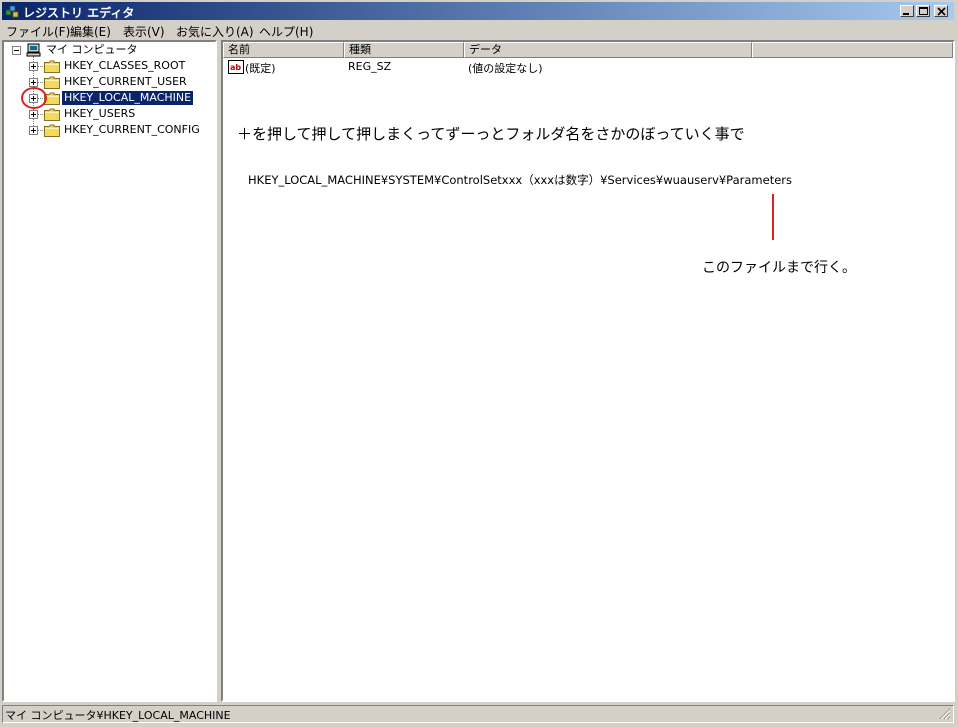  Describe the element at coordinates (773, 217) in the screenshot. I see `pointer-line` at that location.